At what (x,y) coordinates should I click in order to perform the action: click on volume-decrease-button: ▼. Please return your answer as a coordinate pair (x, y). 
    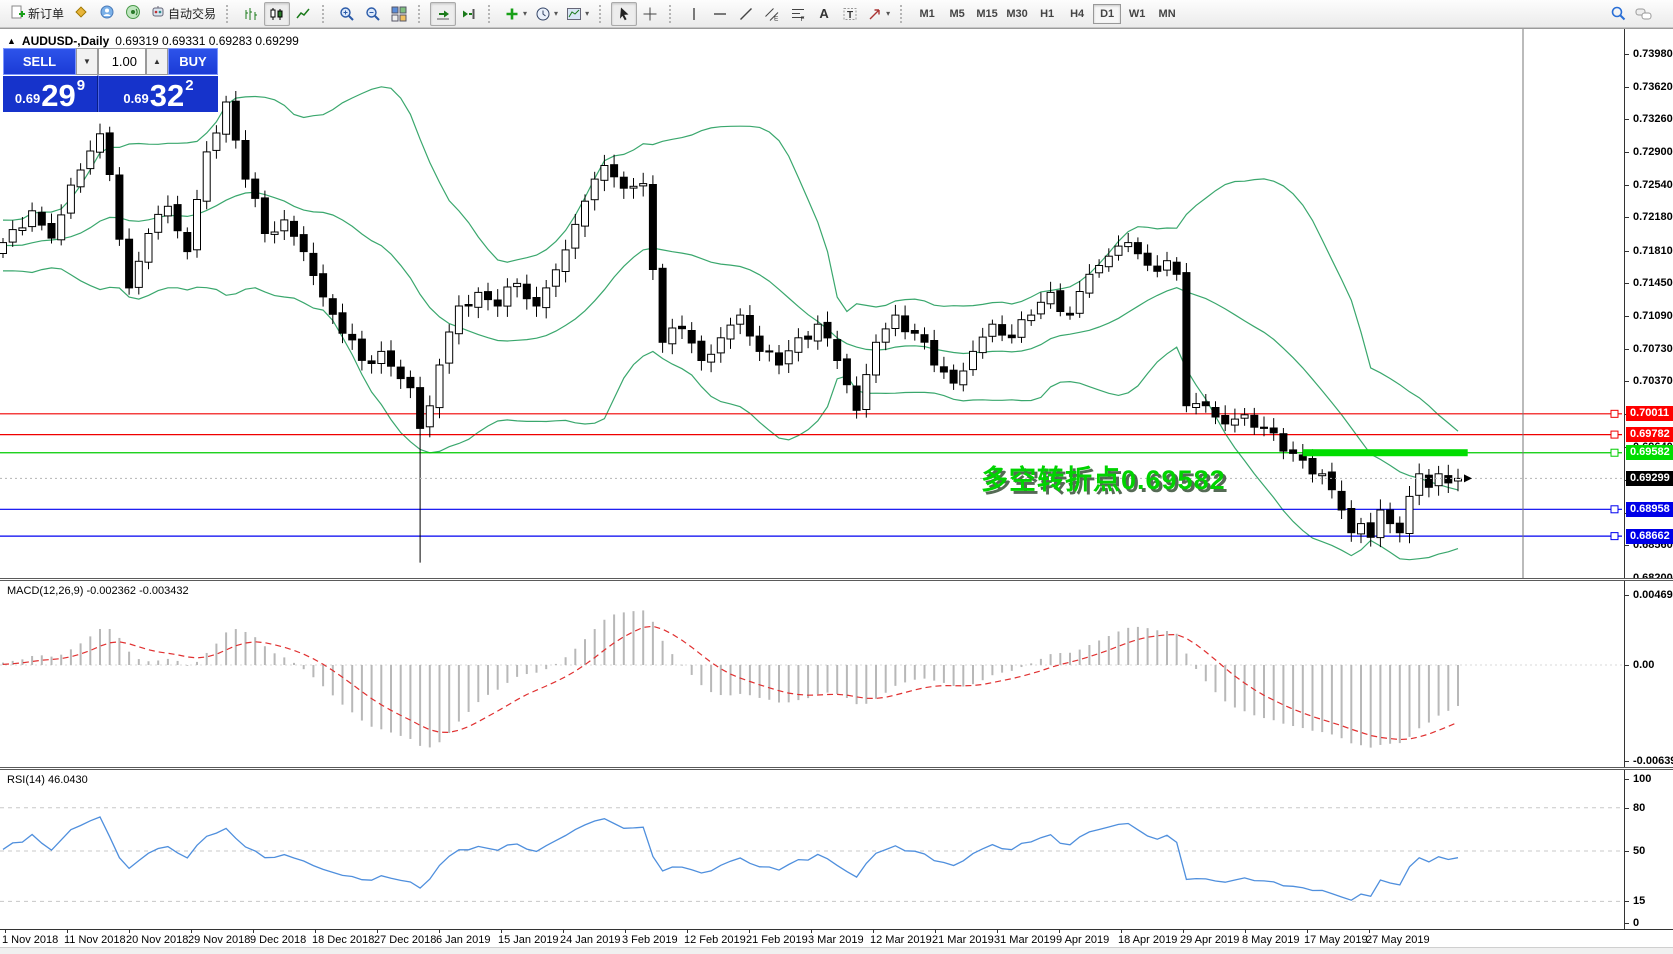
    Looking at the image, I should click on (87, 61).